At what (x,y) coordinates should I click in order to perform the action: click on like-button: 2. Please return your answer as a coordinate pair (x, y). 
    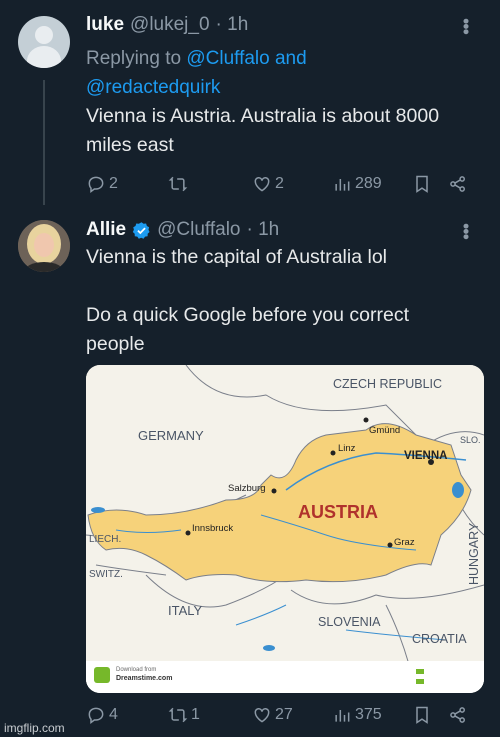
    Looking at the image, I should click on (268, 184).